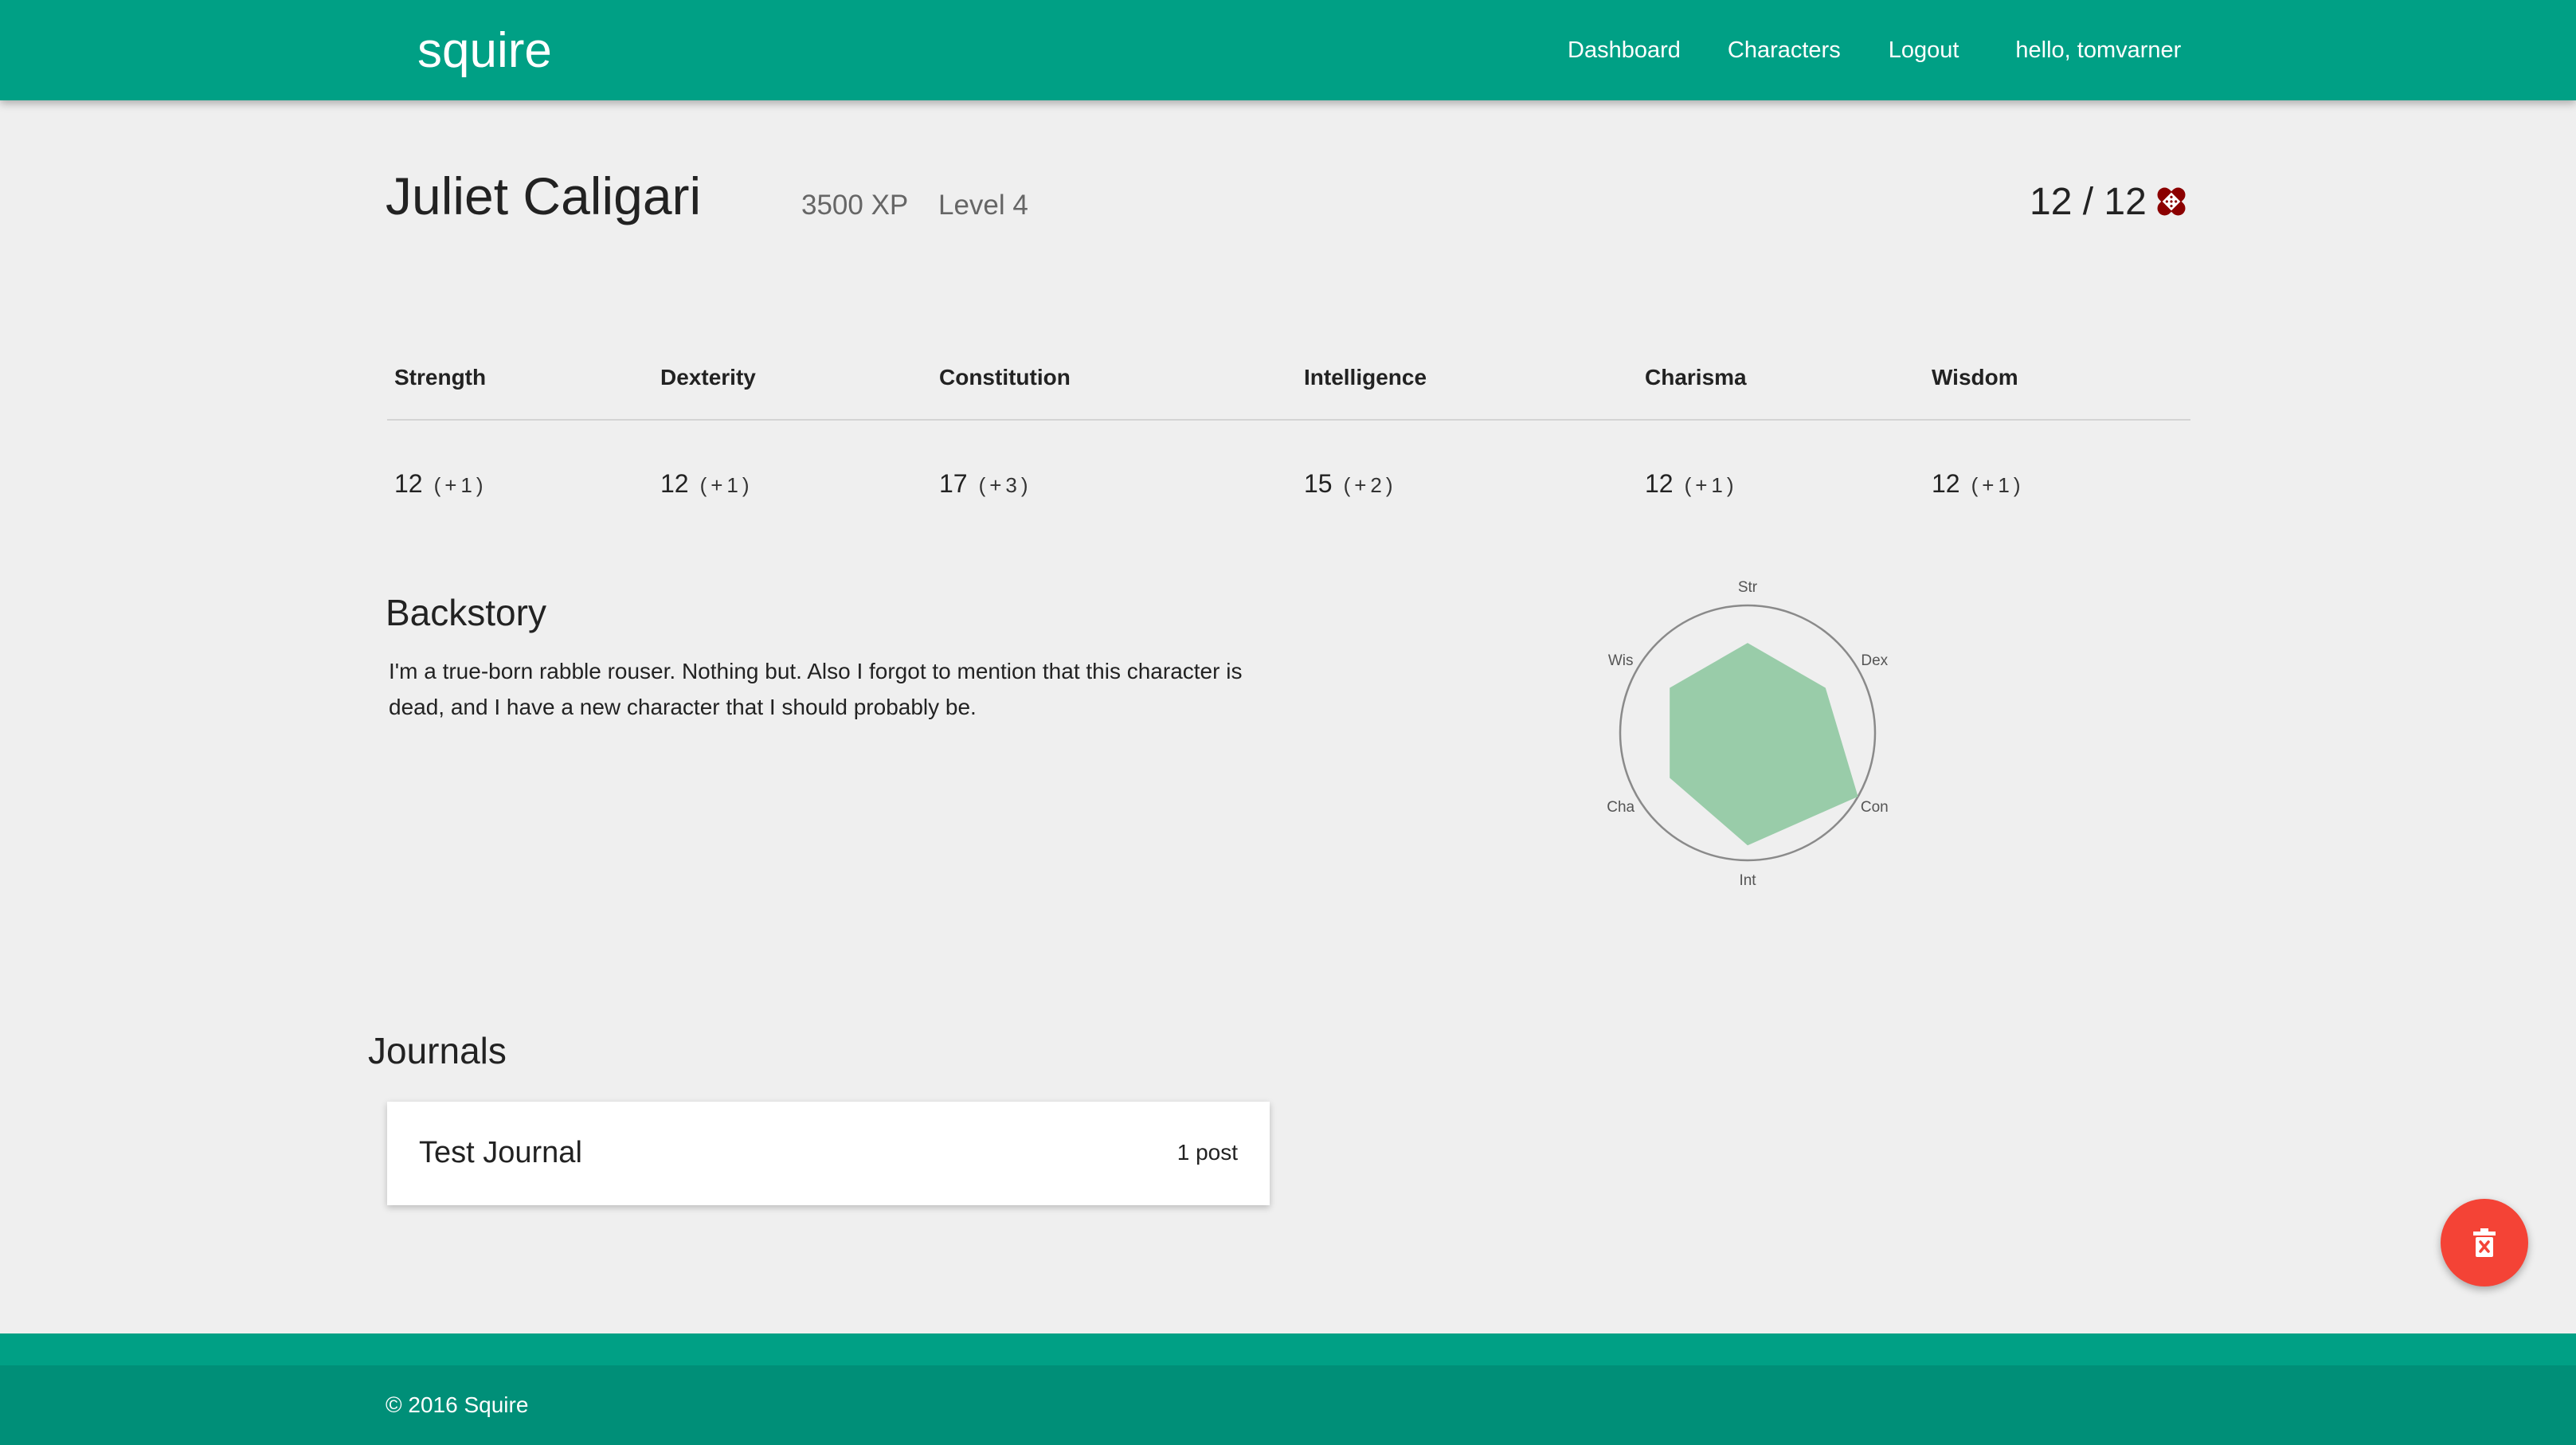  Describe the element at coordinates (1318, 483) in the screenshot. I see `ability-score: 15` at that location.